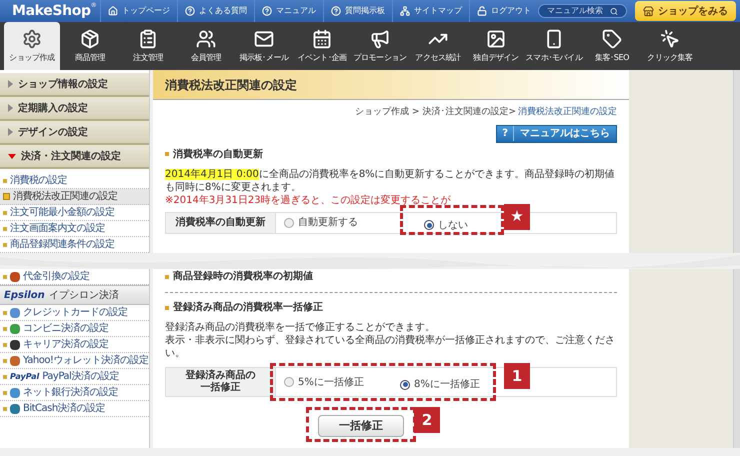 The width and height of the screenshot is (740, 456). What do you see at coordinates (74, 85) in the screenshot?
I see `sidebar-section-header: ショップ情報の設定` at bounding box center [74, 85].